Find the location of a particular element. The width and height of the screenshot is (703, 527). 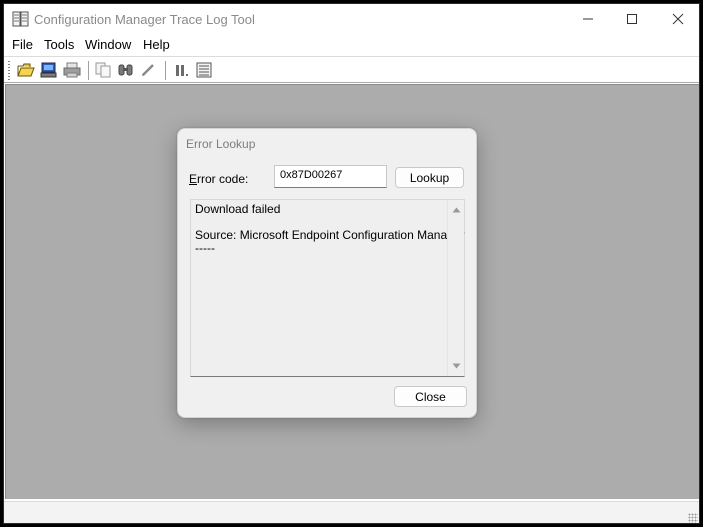

pause-icon is located at coordinates (182, 70).